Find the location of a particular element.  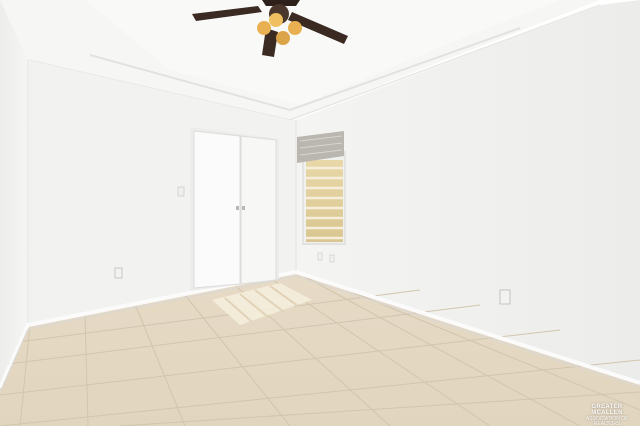

door-handle is located at coordinates (237, 208).